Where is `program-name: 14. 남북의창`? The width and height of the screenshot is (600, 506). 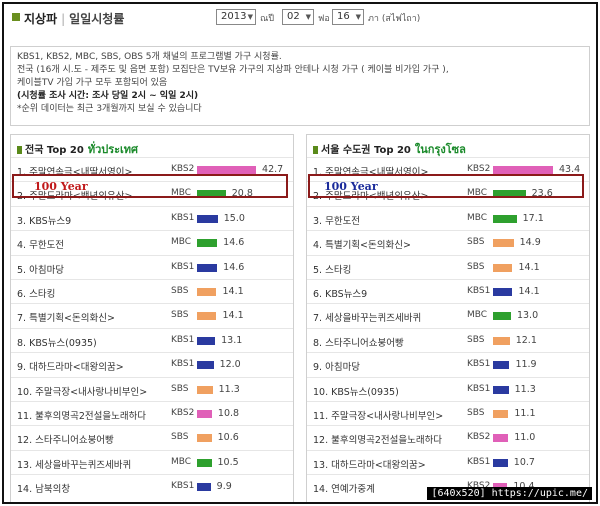
program-name: 14. 남북의창 is located at coordinates (43, 488).